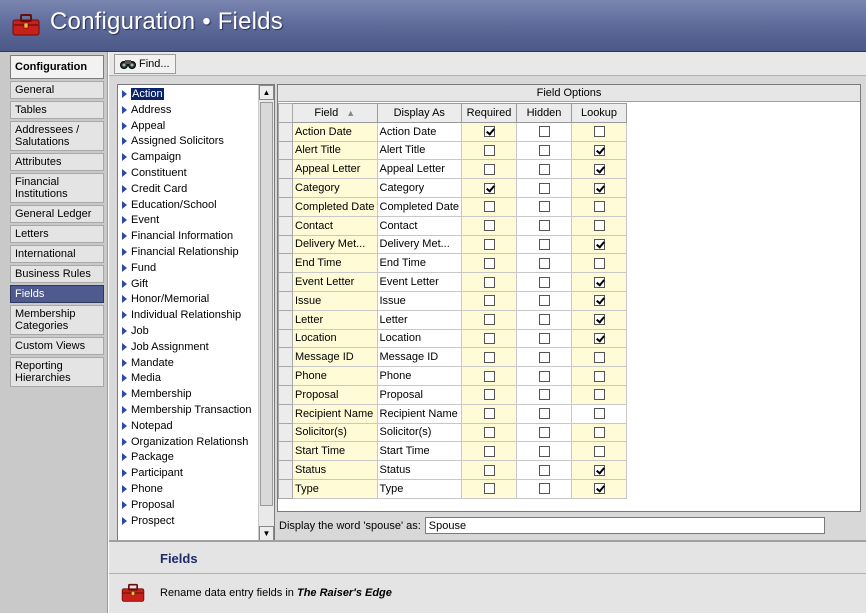  I want to click on display-as-cell: Type, so click(419, 488).